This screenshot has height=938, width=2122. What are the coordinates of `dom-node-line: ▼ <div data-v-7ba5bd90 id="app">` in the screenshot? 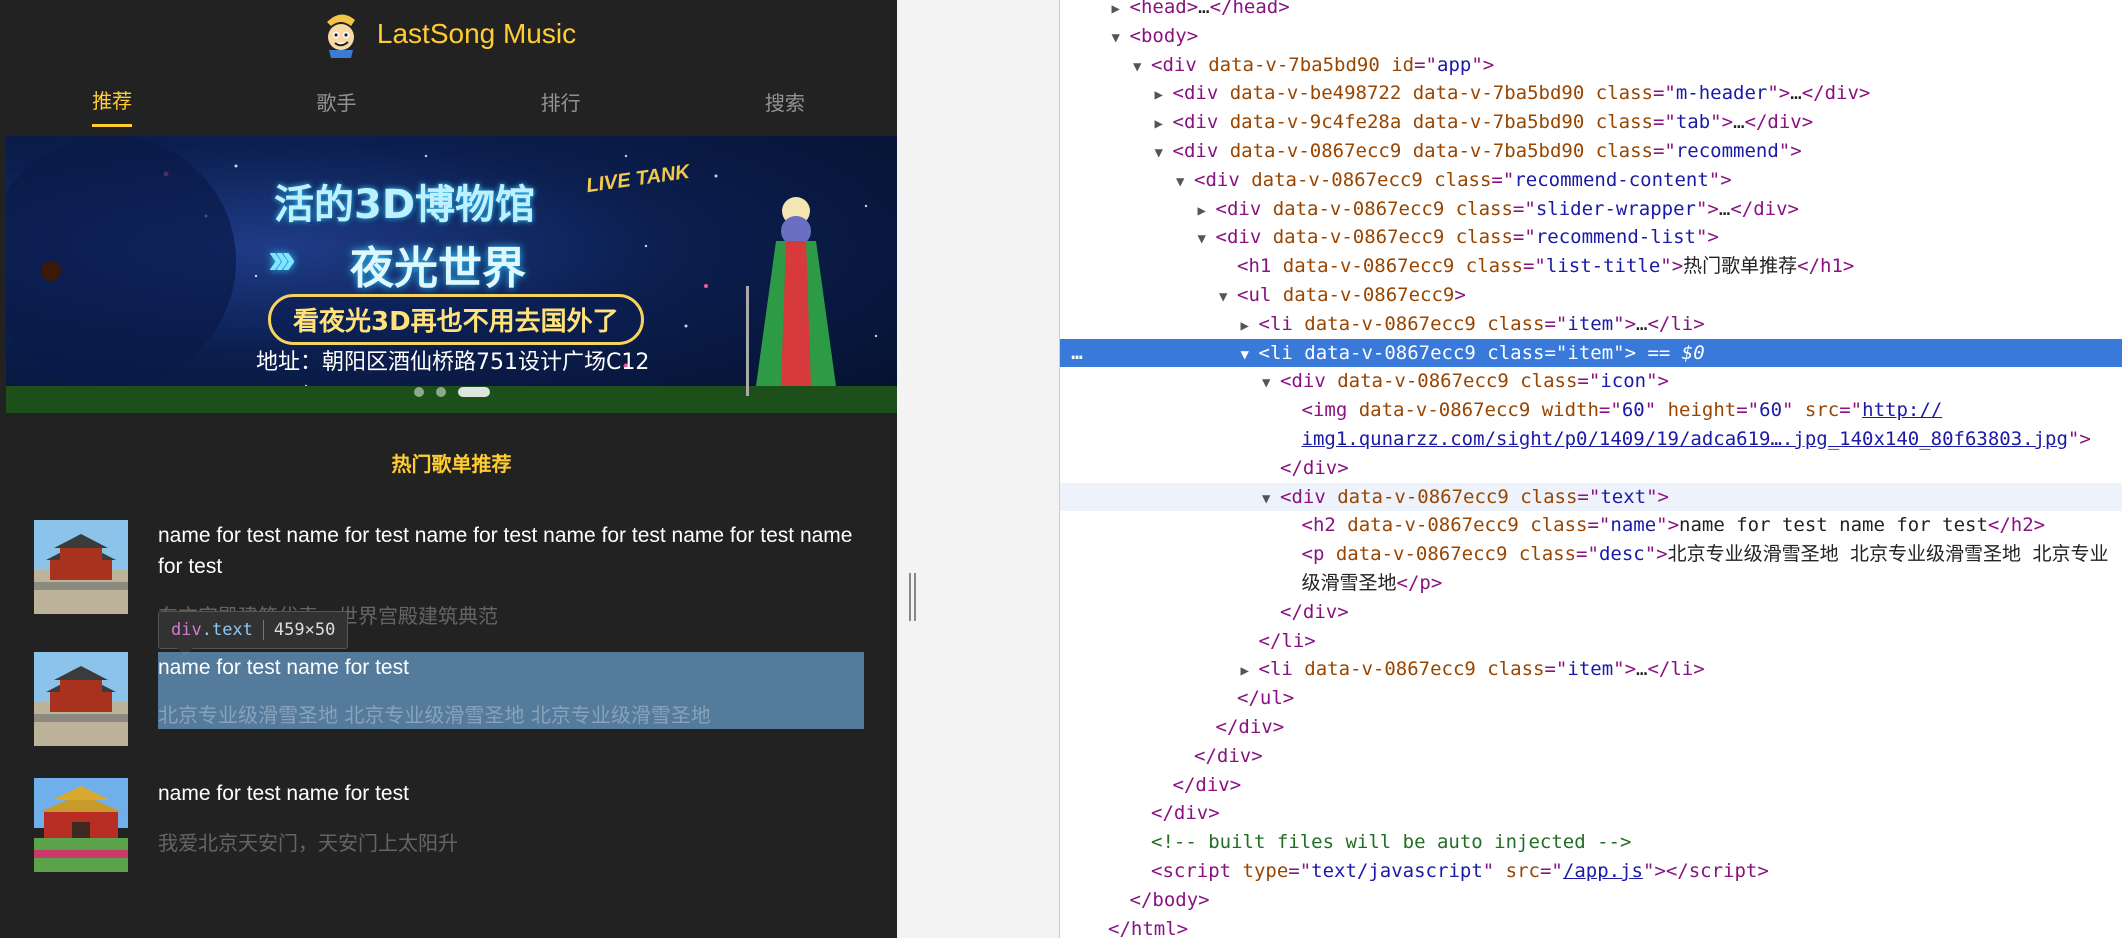 It's located at (1591, 65).